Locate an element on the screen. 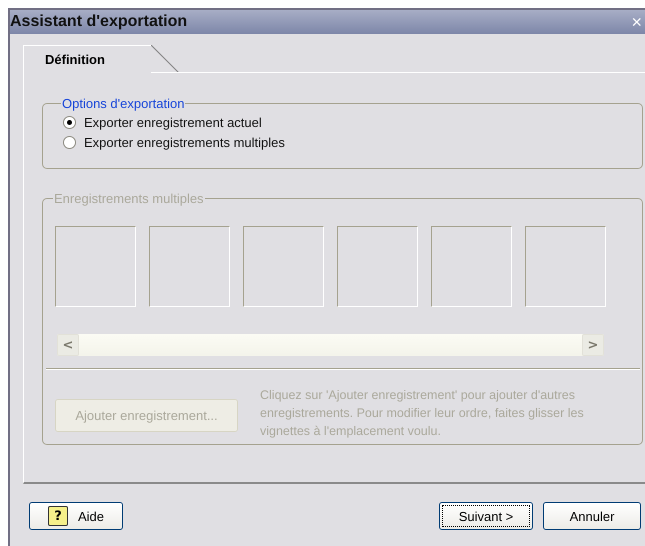  help-icon: ? is located at coordinates (58, 516).